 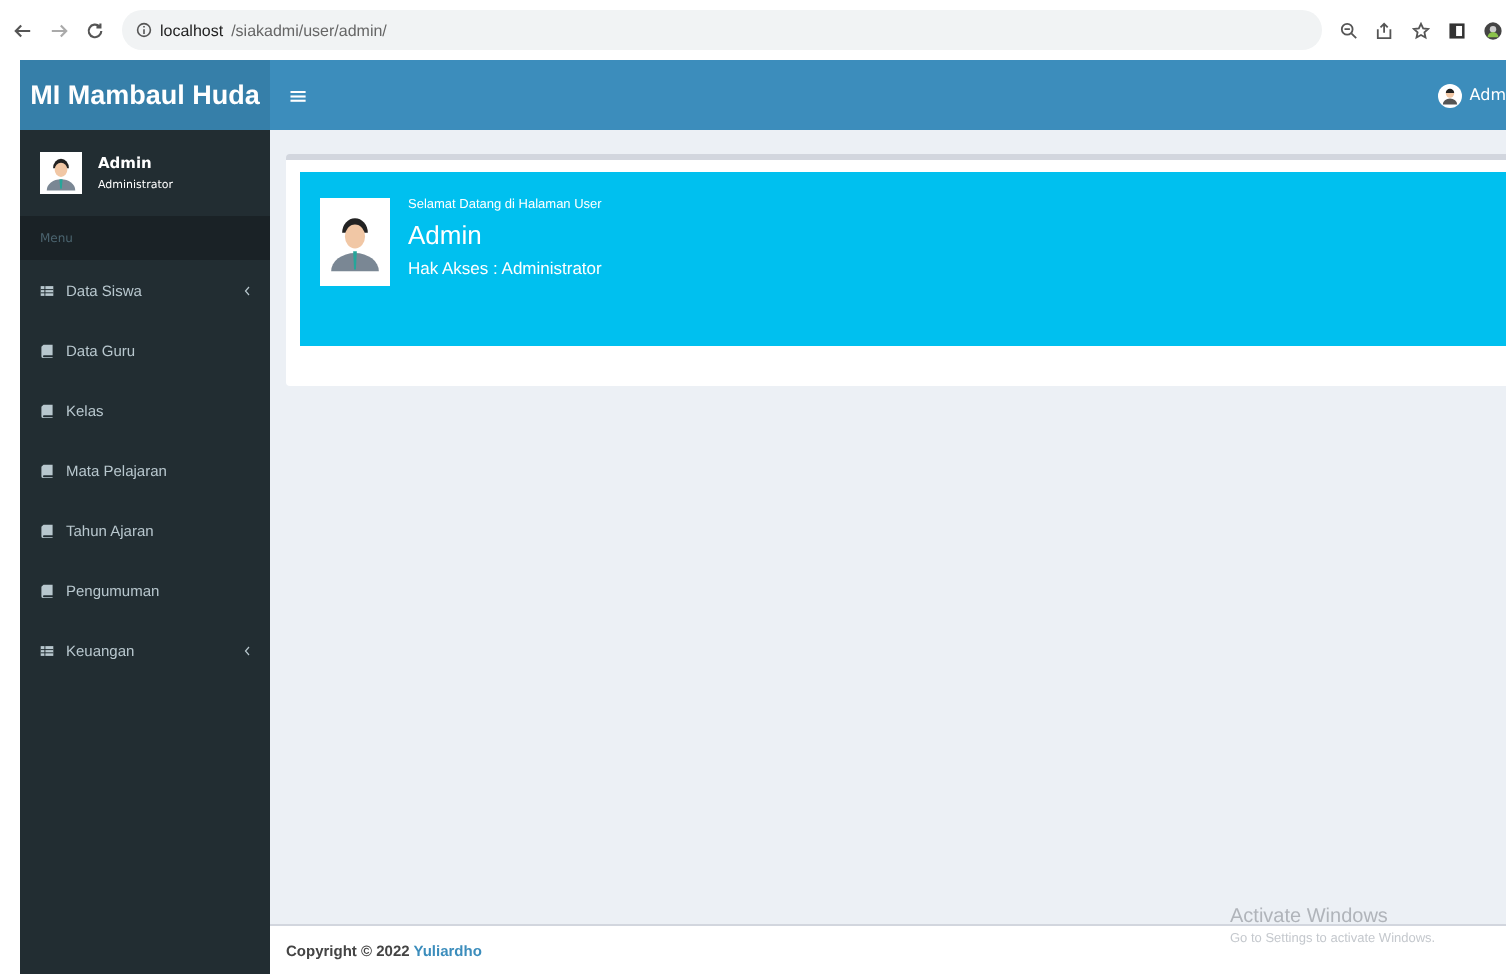 I want to click on info-icon, so click(x=144, y=30).